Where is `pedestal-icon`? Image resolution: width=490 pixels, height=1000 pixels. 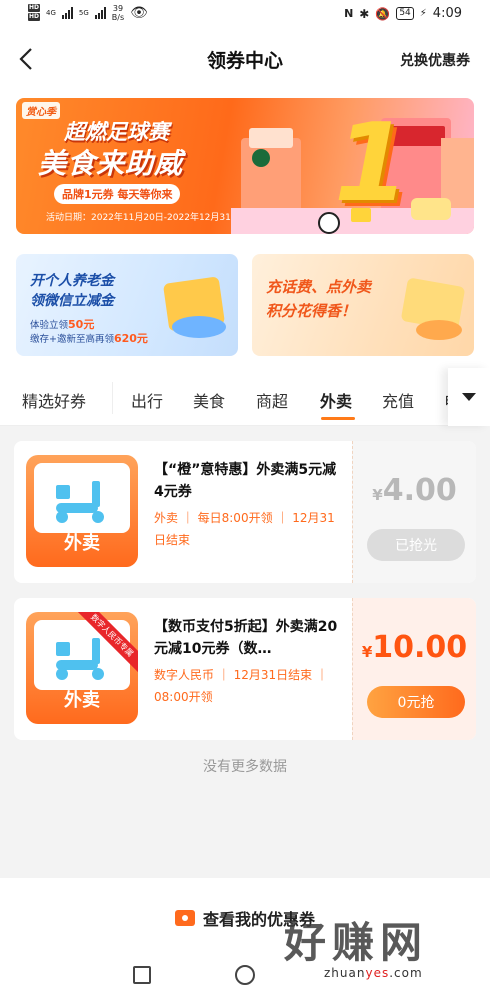
pedestal-icon is located at coordinates (199, 327).